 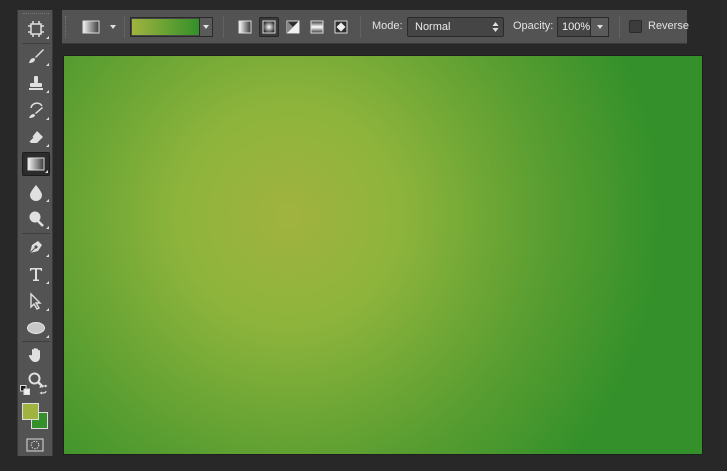 I want to click on dodge-tool-button, so click(x=36, y=219).